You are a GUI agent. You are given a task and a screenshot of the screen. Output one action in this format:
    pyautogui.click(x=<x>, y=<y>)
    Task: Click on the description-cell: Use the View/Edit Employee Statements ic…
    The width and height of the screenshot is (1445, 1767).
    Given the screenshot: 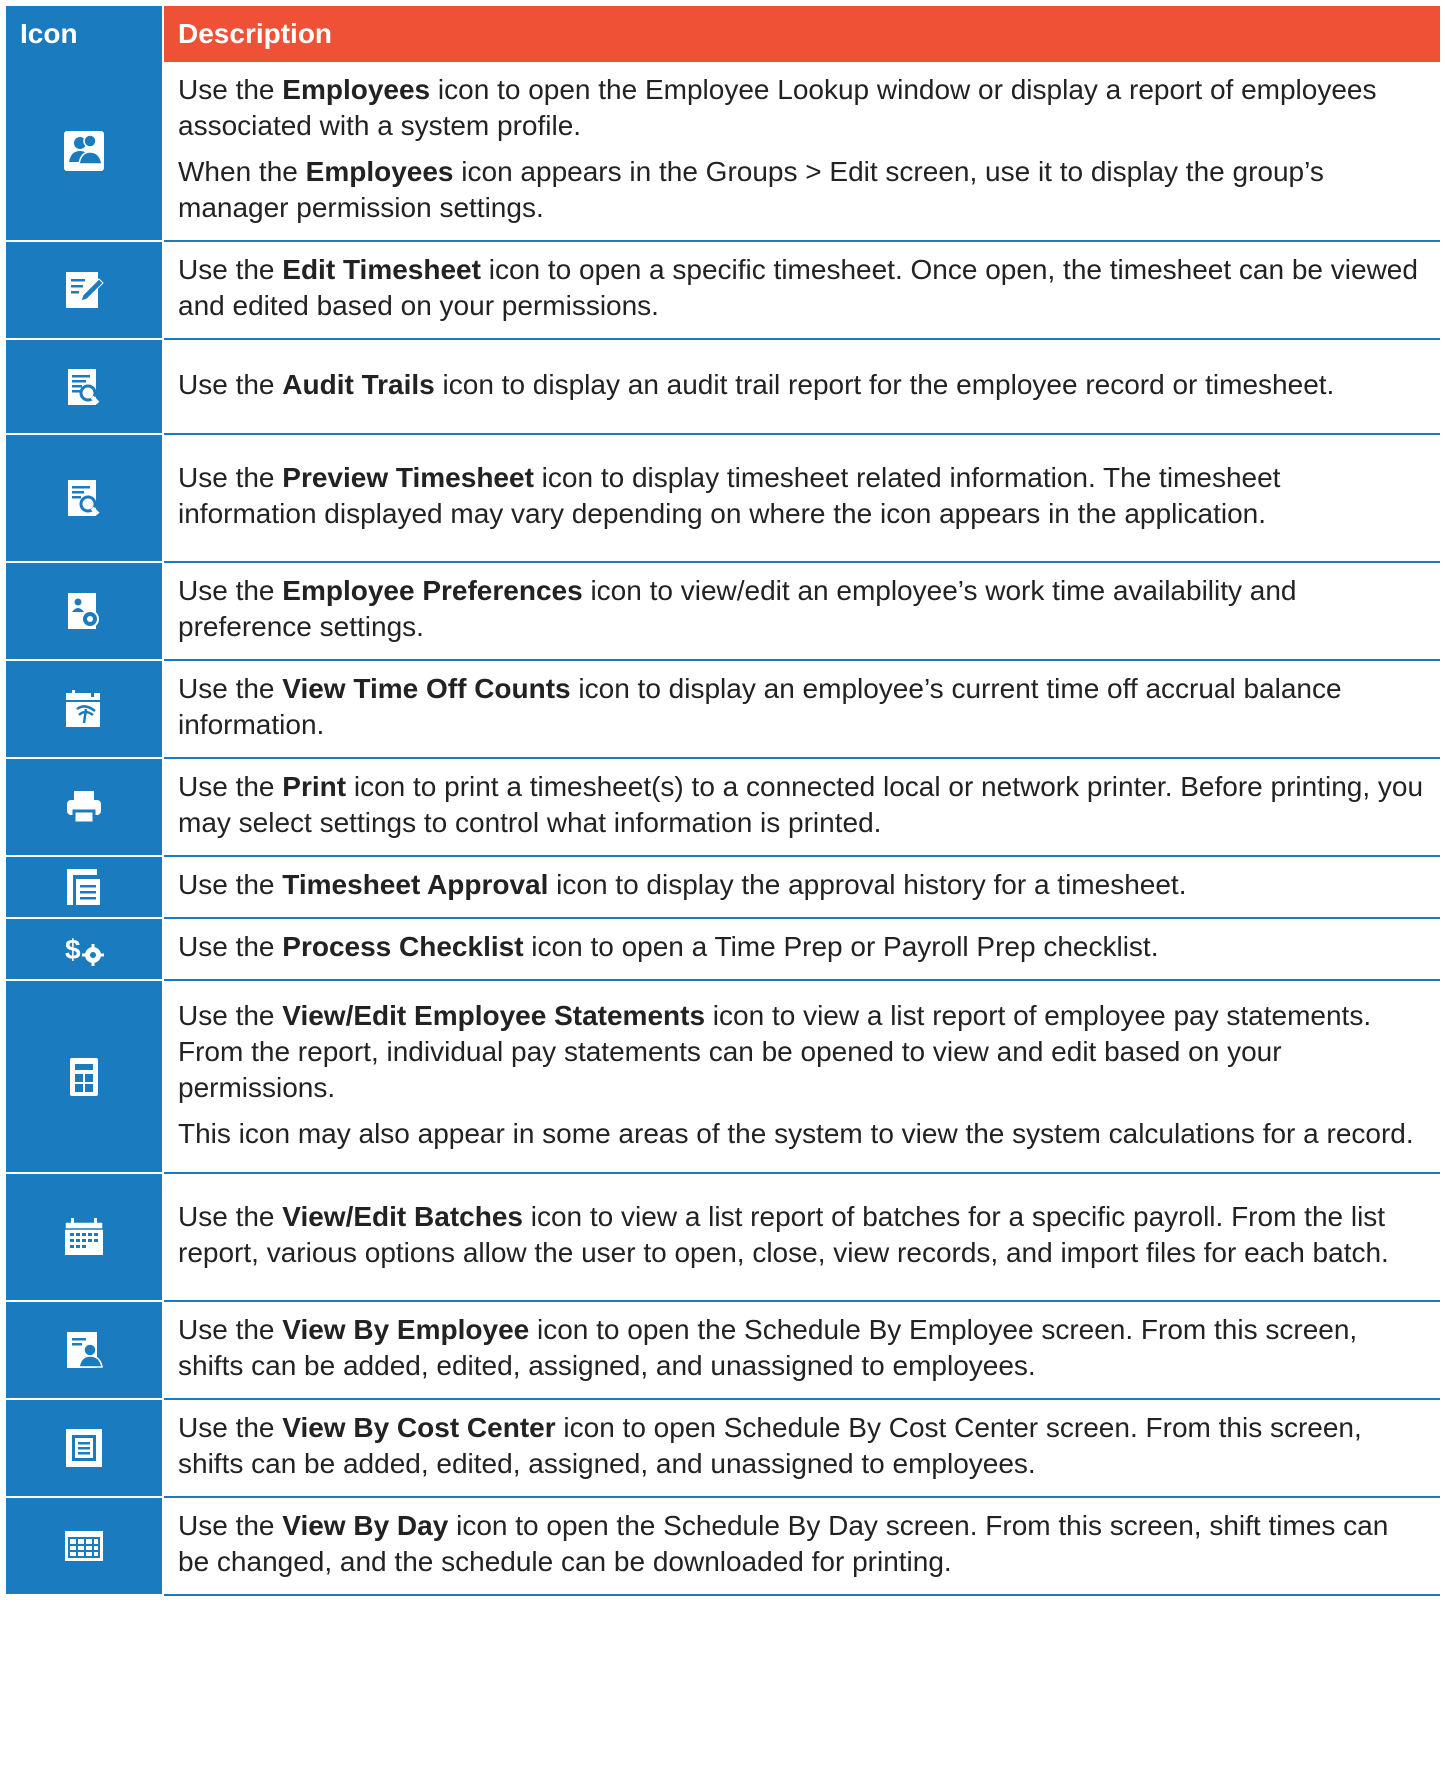 What is the action you would take?
    pyautogui.click(x=801, y=1077)
    